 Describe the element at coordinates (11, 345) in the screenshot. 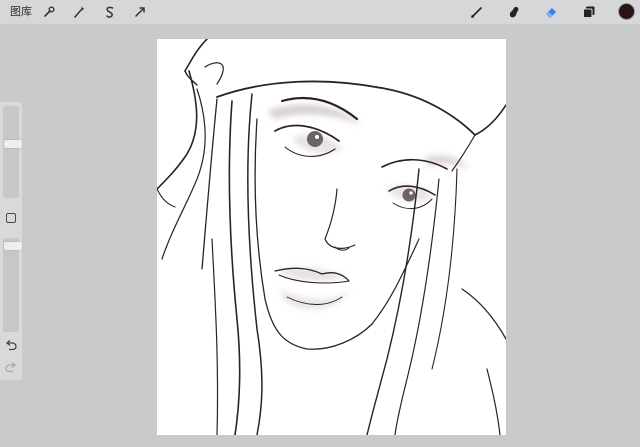

I see `undo-icon` at that location.